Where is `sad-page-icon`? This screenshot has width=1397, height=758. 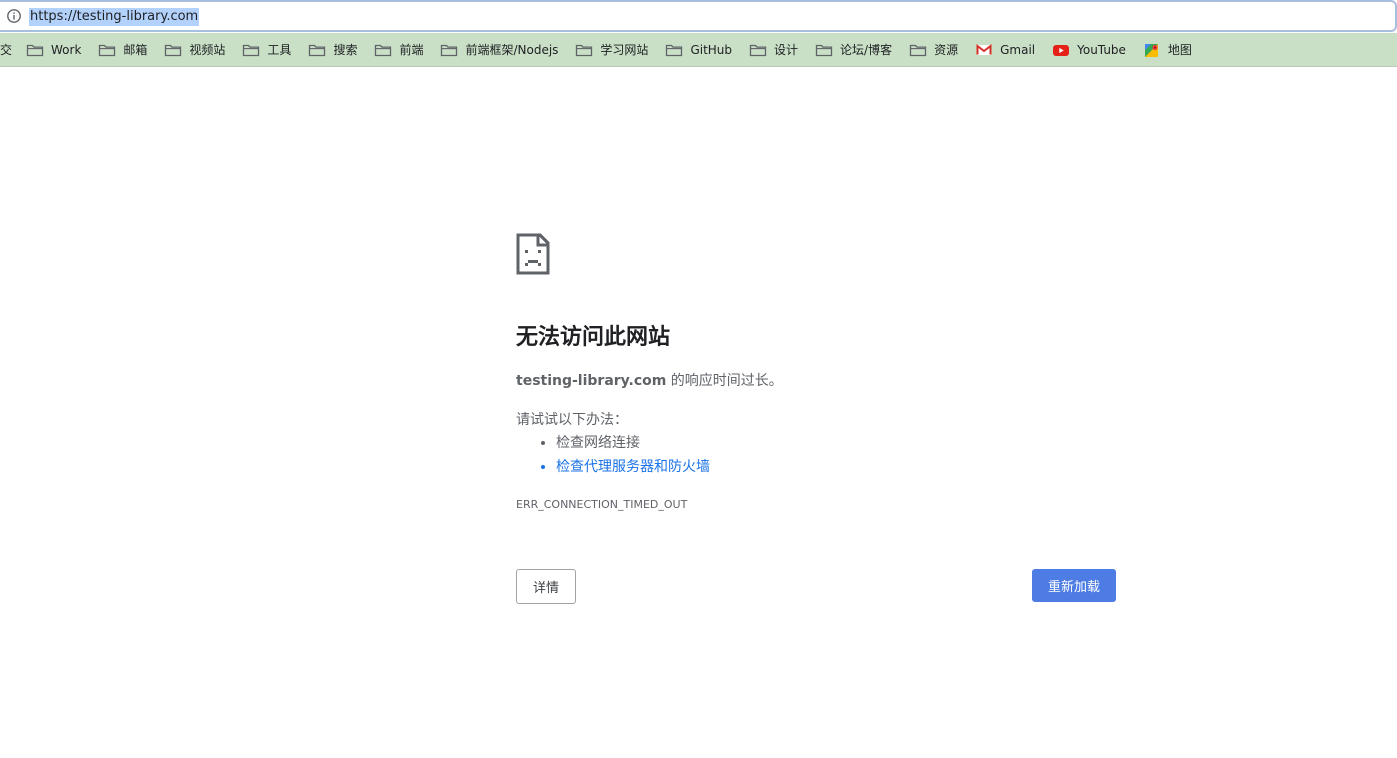
sad-page-icon is located at coordinates (533, 254).